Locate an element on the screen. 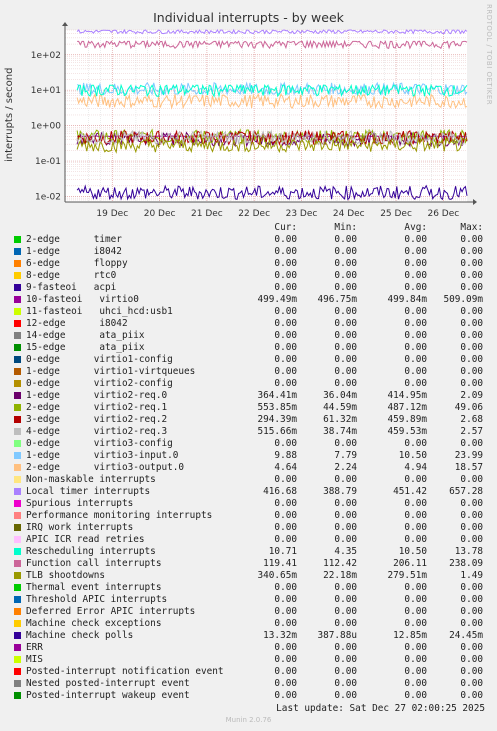  legend-label: 6-edge floppy is located at coordinates (77, 263).